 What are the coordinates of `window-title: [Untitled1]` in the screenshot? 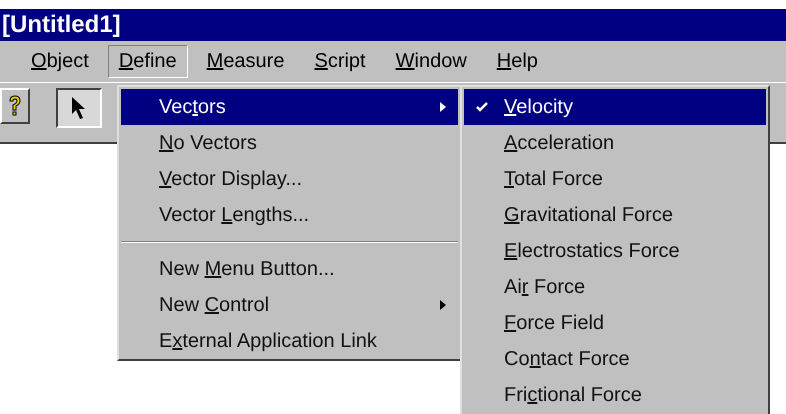 It's located at (61, 25).